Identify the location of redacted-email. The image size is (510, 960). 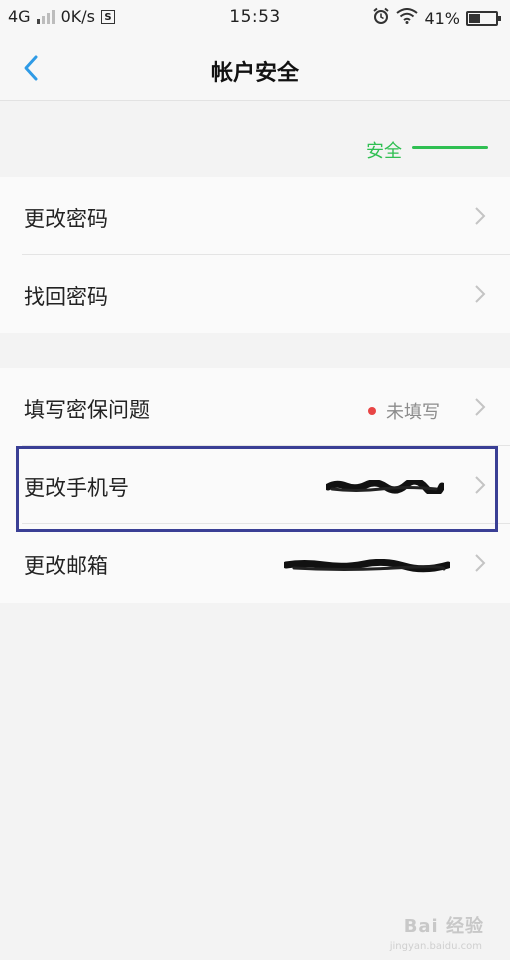
(367, 565).